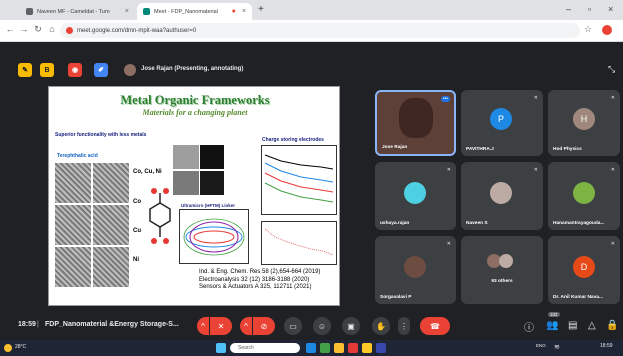 Image resolution: width=623 pixels, height=356 pixels. Describe the element at coordinates (137, 30) in the screenshot. I see `url-text: meet.google.com/dmn-mpit-waa?authuser=0` at that location.